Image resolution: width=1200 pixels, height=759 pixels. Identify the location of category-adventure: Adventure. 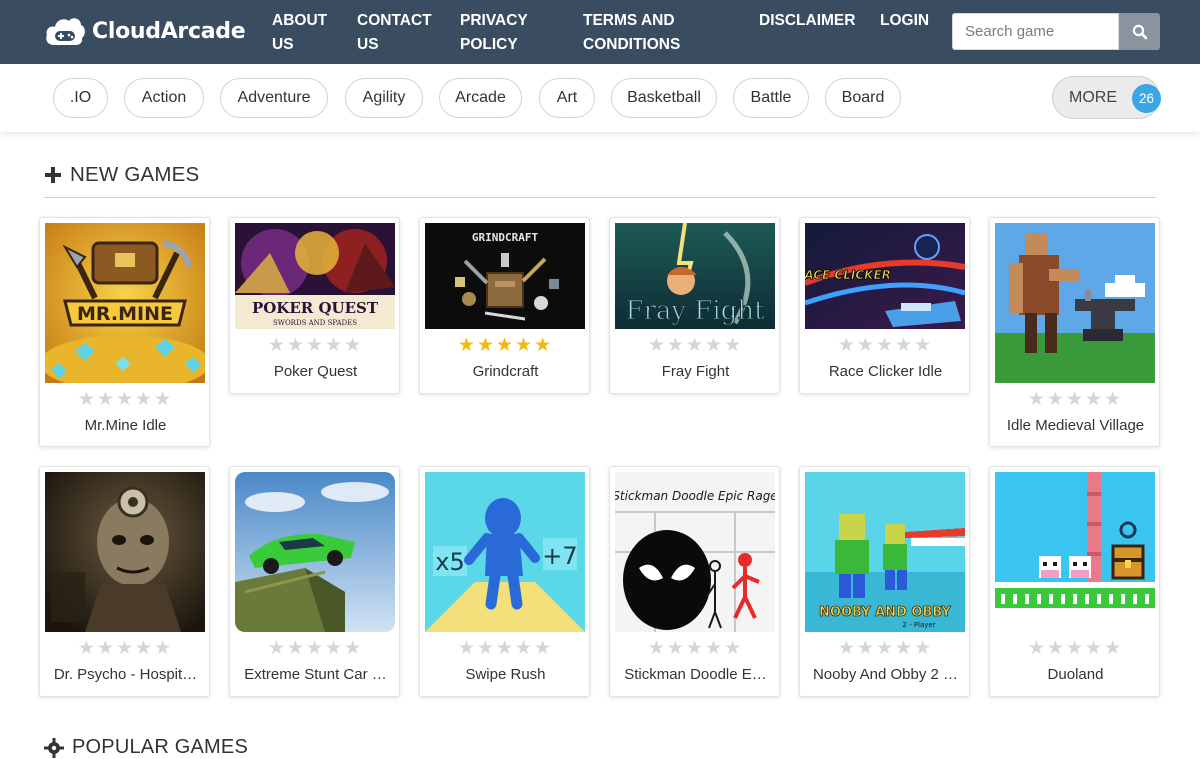
(274, 98).